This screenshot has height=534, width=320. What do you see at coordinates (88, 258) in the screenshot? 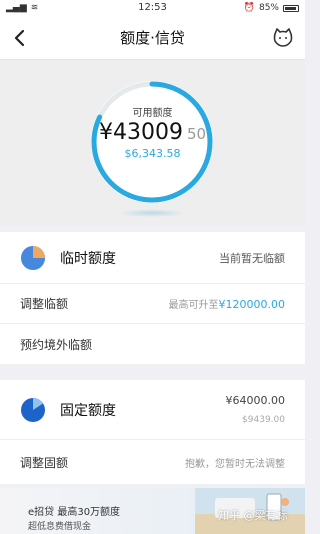
I see `temporary-limit-title: 临时额度` at bounding box center [88, 258].